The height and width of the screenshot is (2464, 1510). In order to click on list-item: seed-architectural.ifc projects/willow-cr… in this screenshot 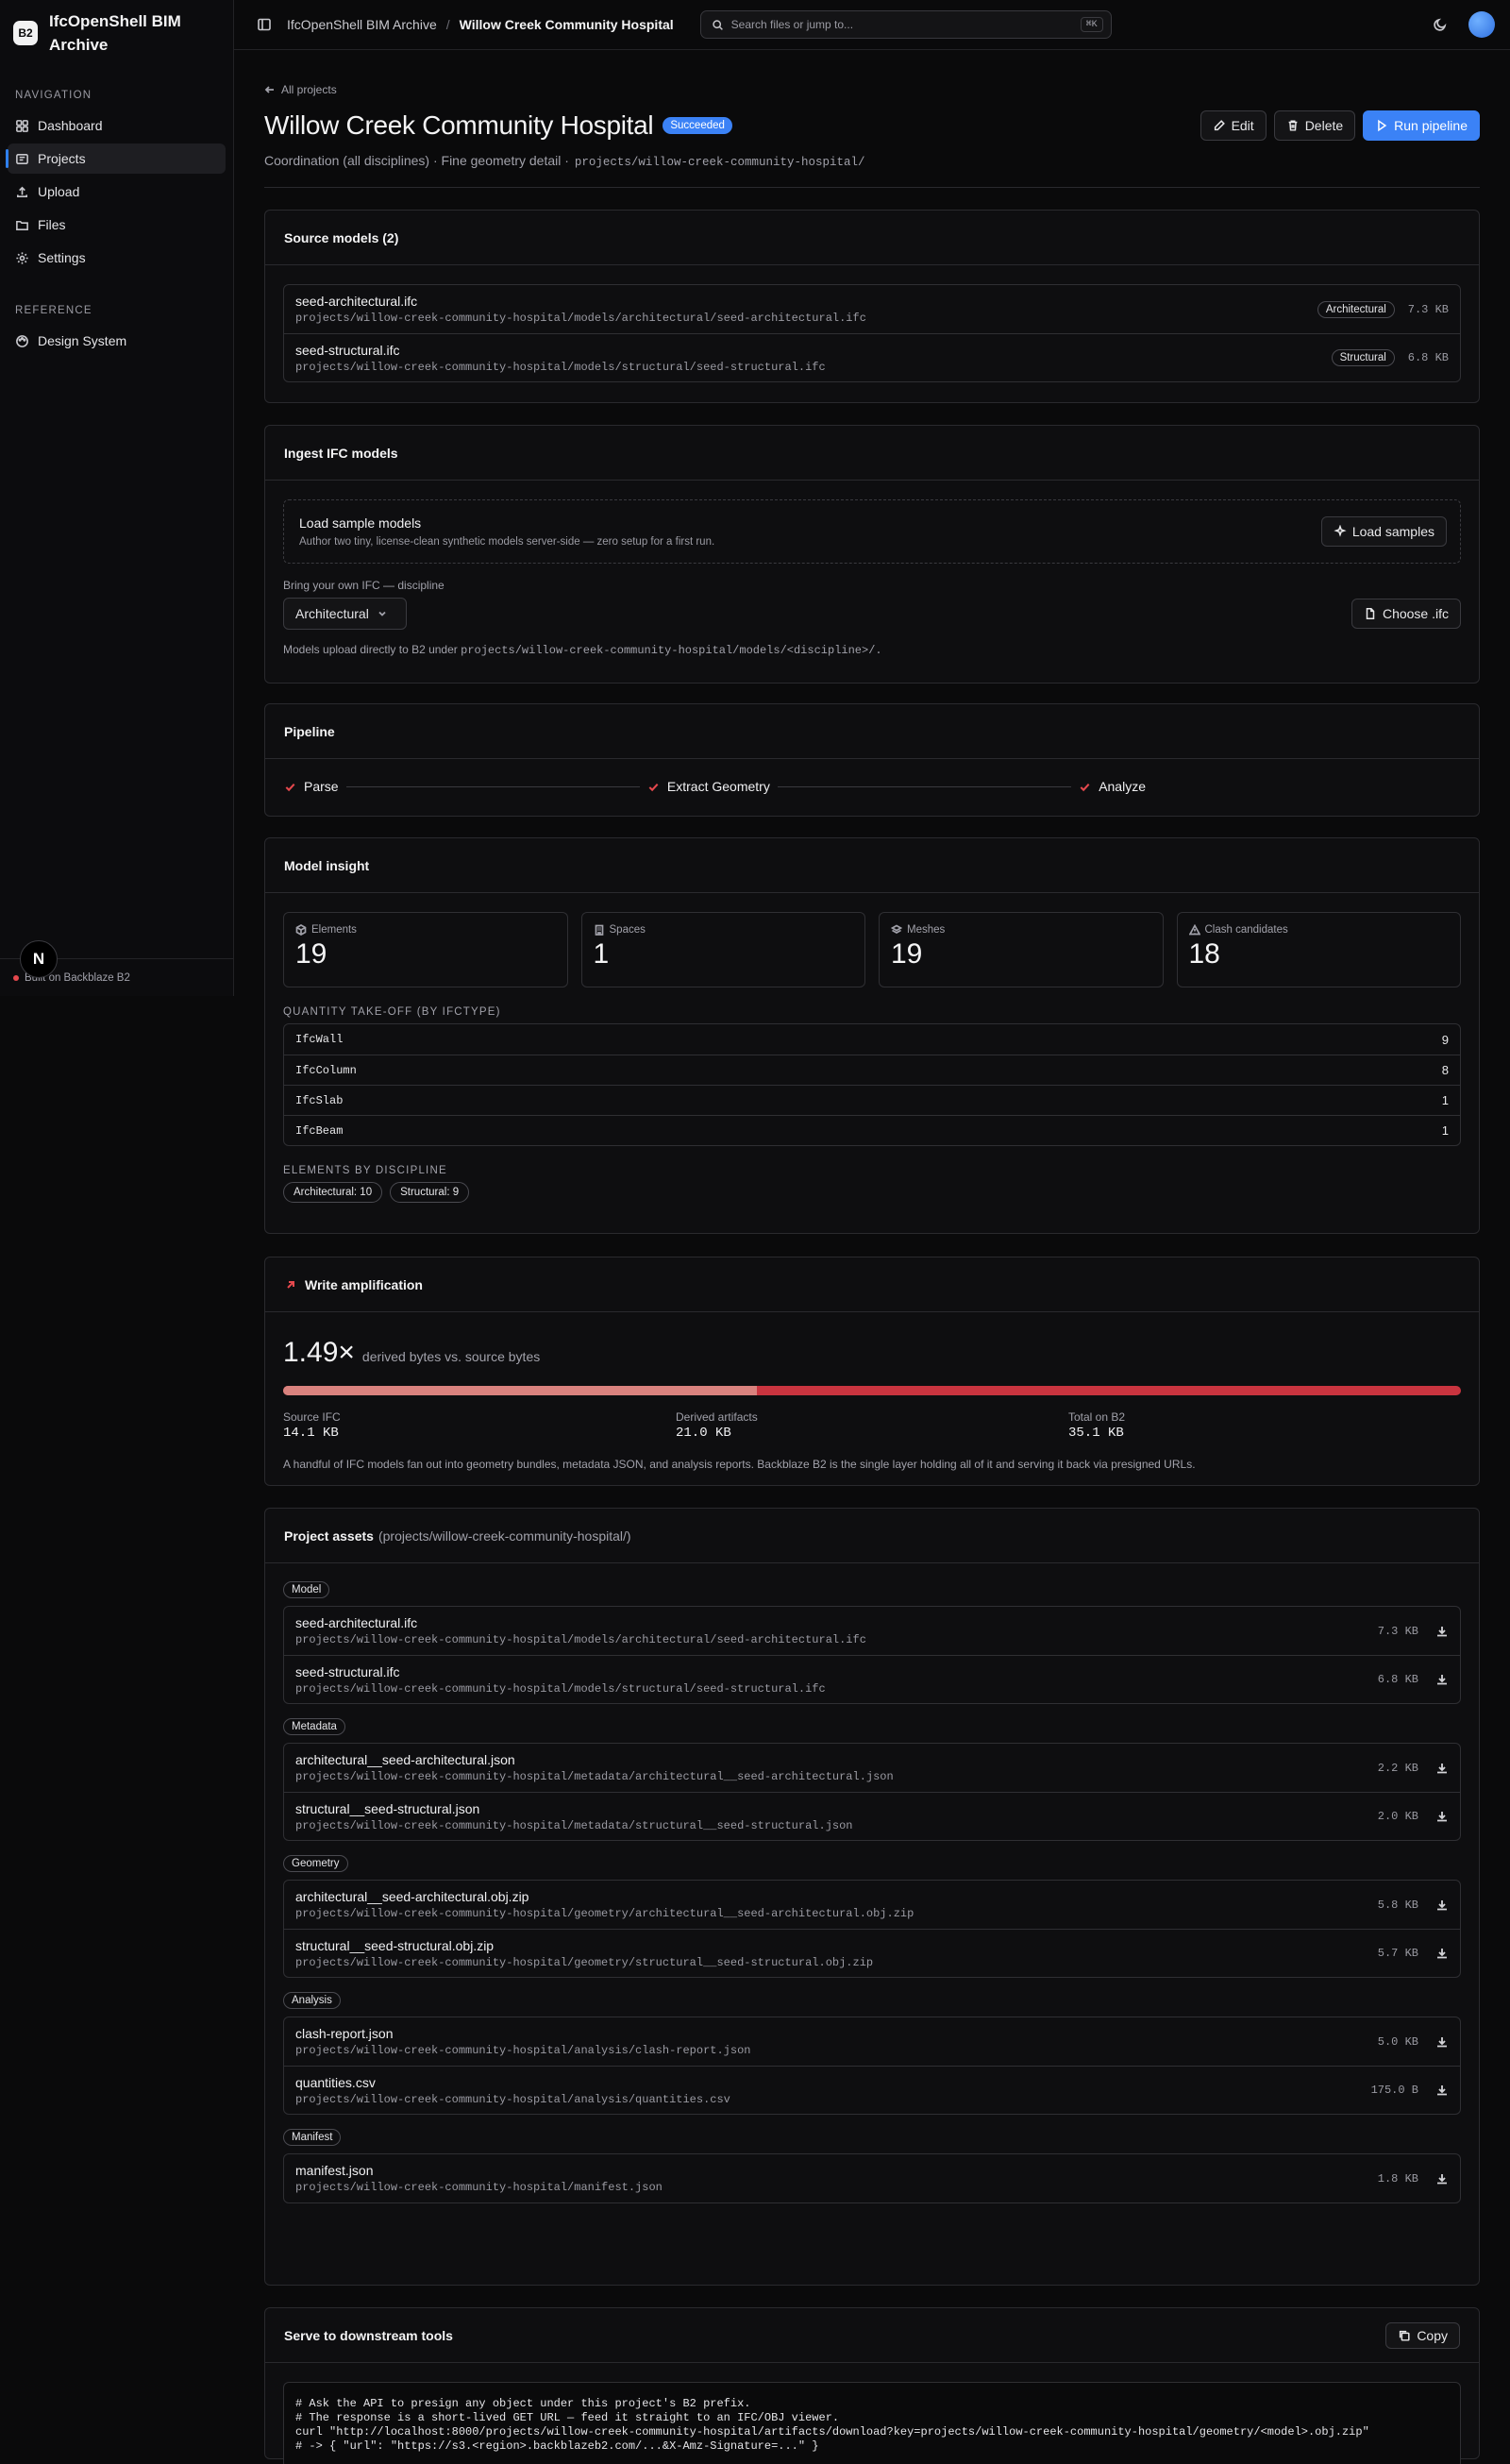, I will do `click(872, 1631)`.